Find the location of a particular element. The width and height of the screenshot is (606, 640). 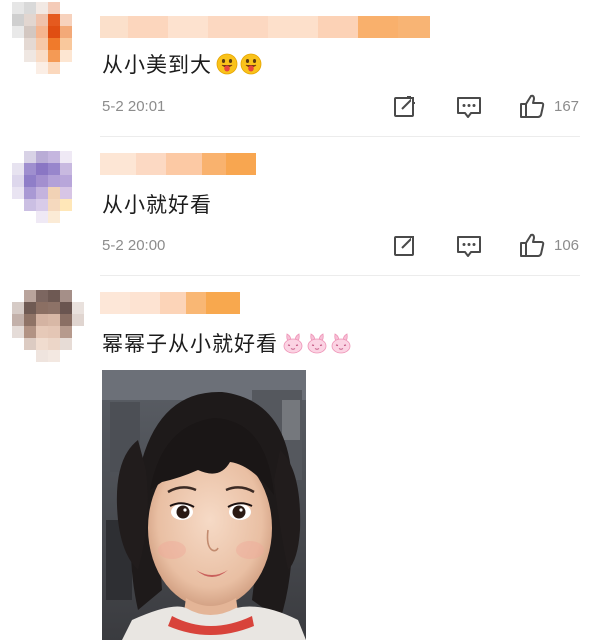

comment-text: 从小就好看 is located at coordinates (157, 204).